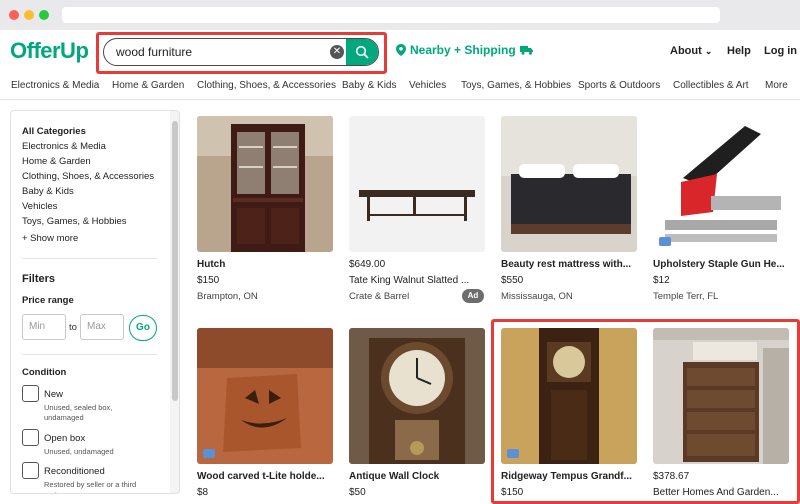 Image resolution: width=800 pixels, height=504 pixels. I want to click on nav-home-garden: Home & Garden, so click(148, 85).